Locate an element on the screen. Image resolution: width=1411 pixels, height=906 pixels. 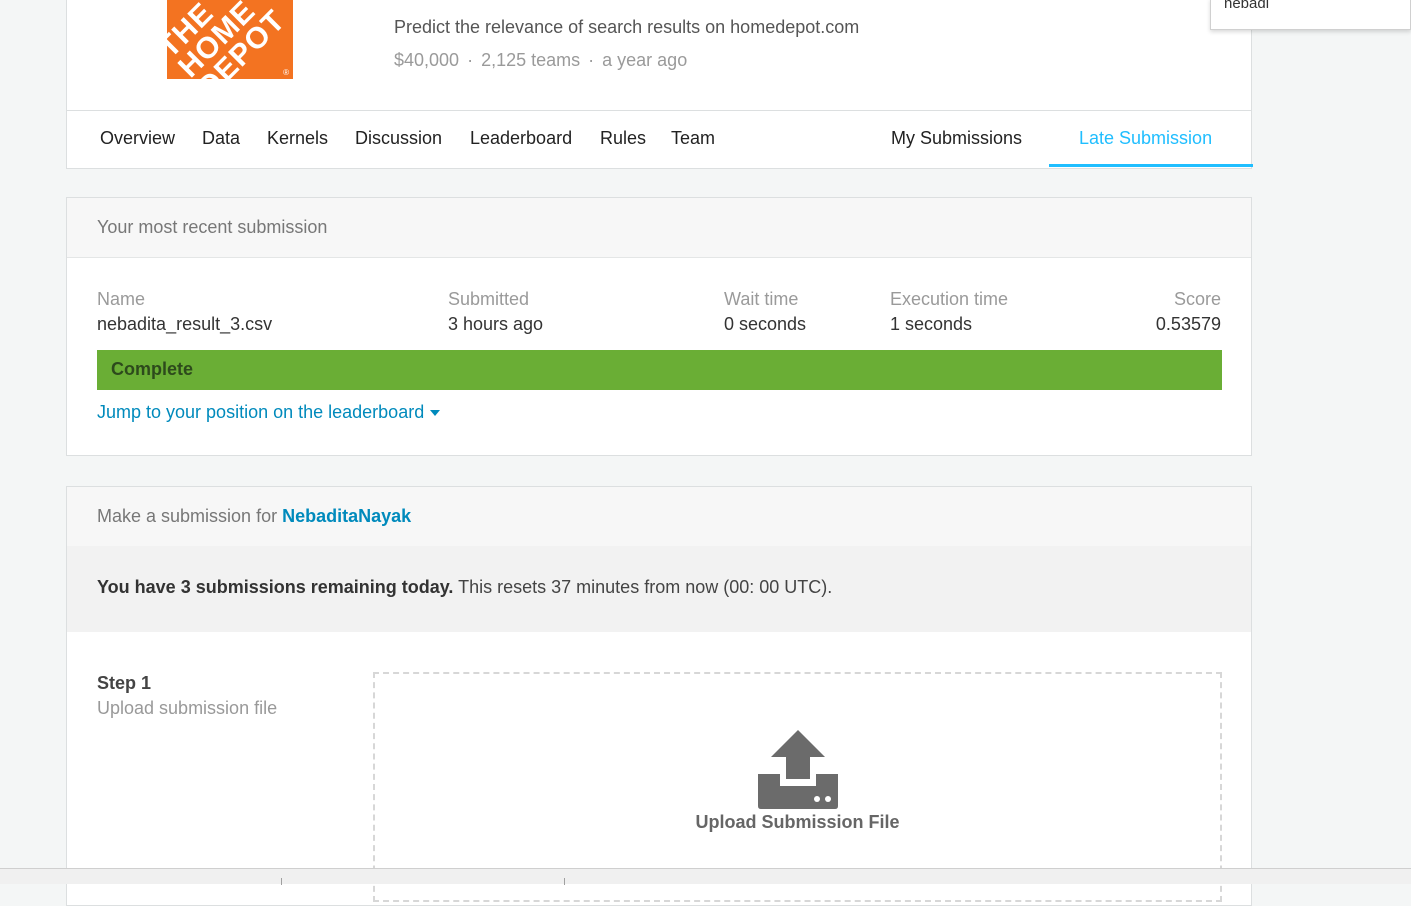
user-link: NebaditaNayak is located at coordinates (346, 516).